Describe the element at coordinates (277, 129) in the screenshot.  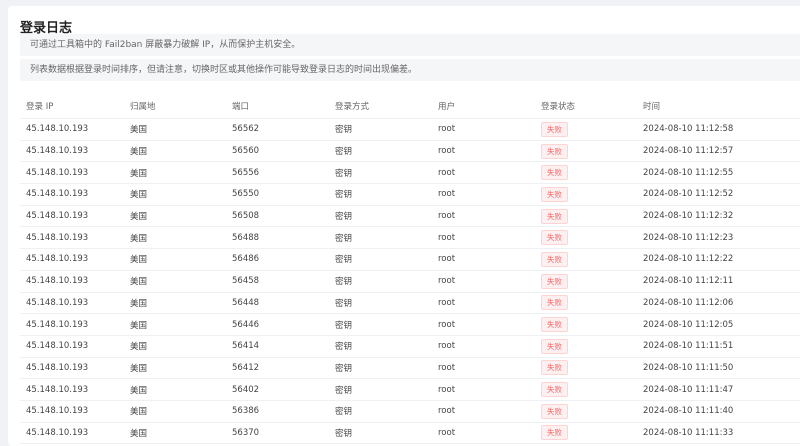
I see `cell-port: 56562` at that location.